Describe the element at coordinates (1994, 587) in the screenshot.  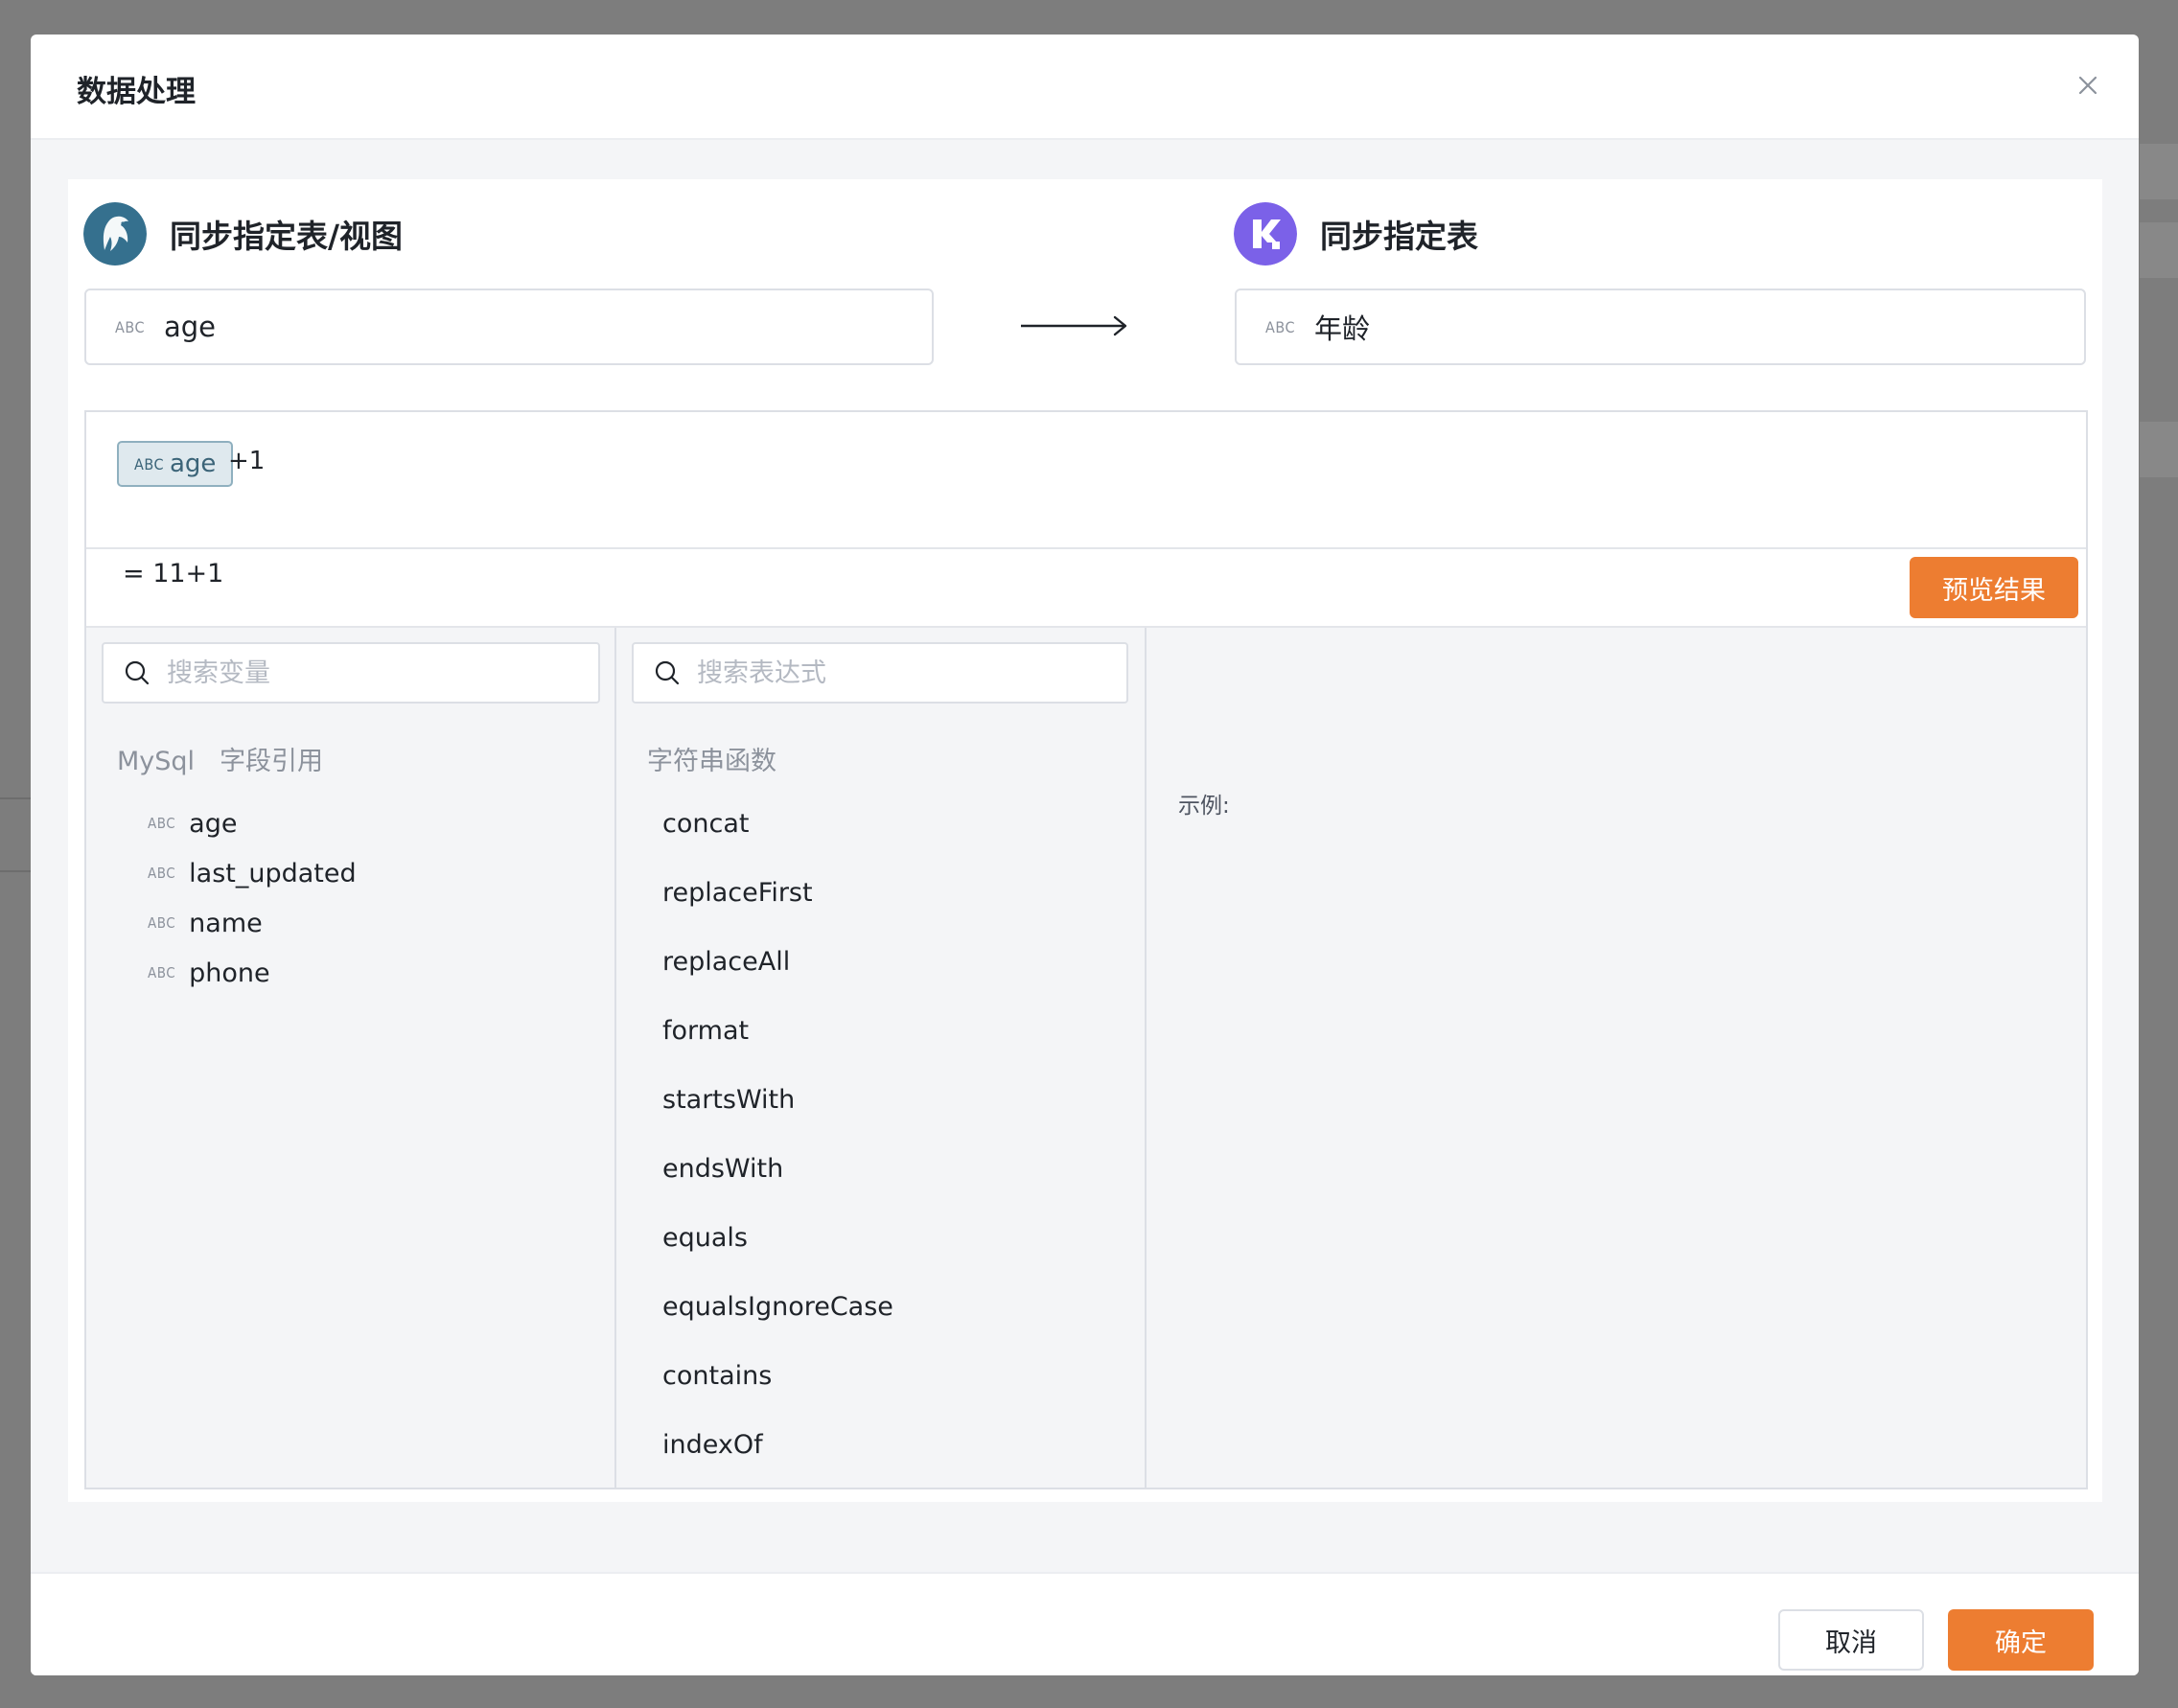
I see `preview-result-button: 预览结果` at that location.